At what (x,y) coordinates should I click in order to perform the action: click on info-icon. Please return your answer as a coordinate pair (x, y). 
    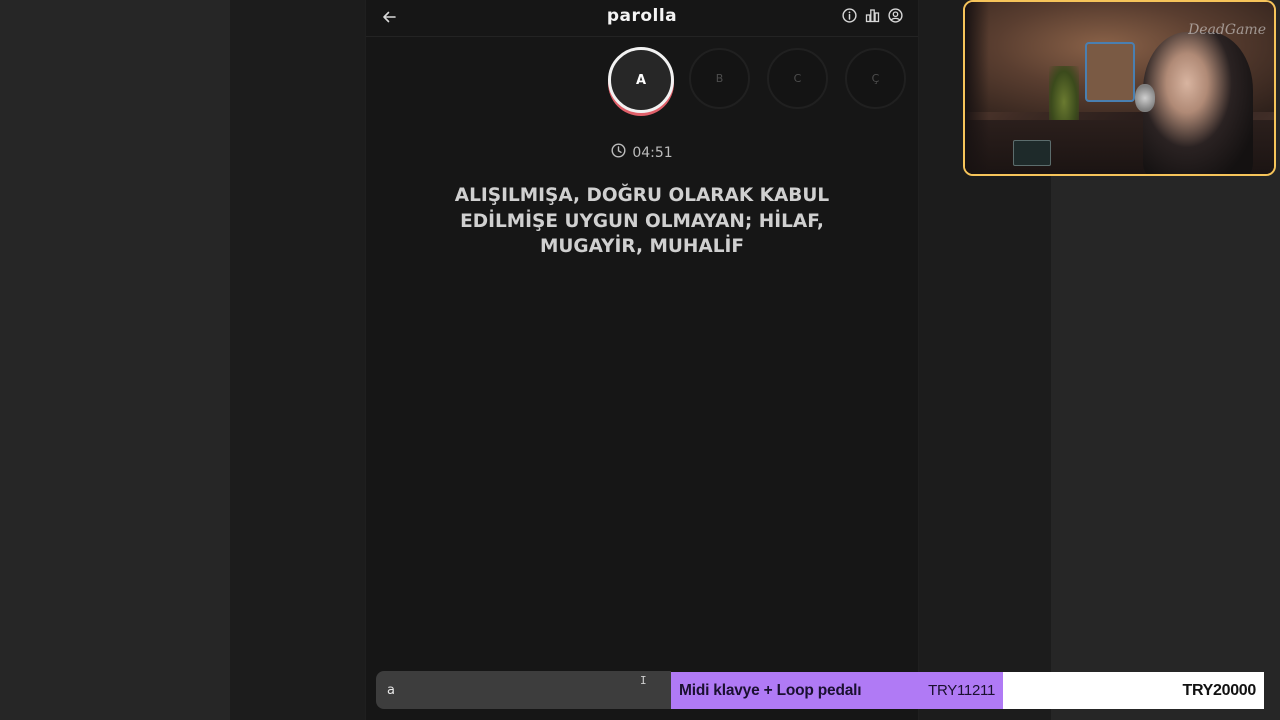
    Looking at the image, I should click on (849, 17).